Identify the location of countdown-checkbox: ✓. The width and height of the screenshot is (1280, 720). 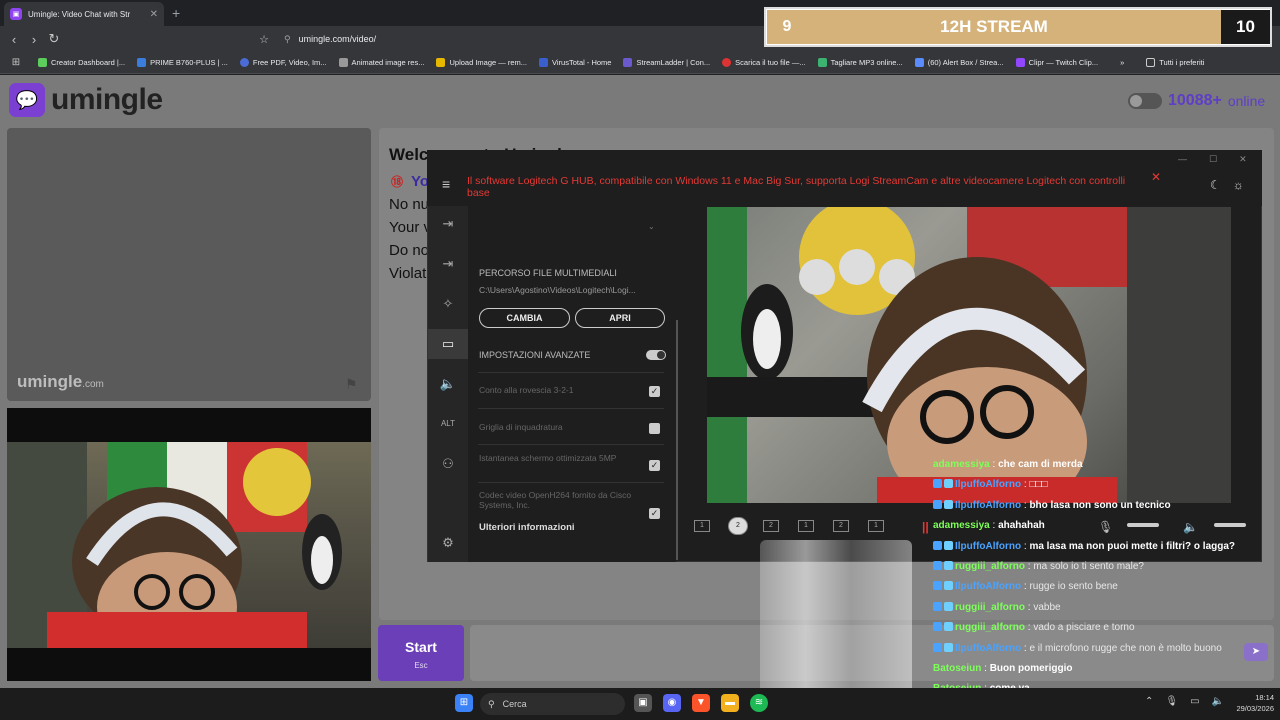
(654, 391).